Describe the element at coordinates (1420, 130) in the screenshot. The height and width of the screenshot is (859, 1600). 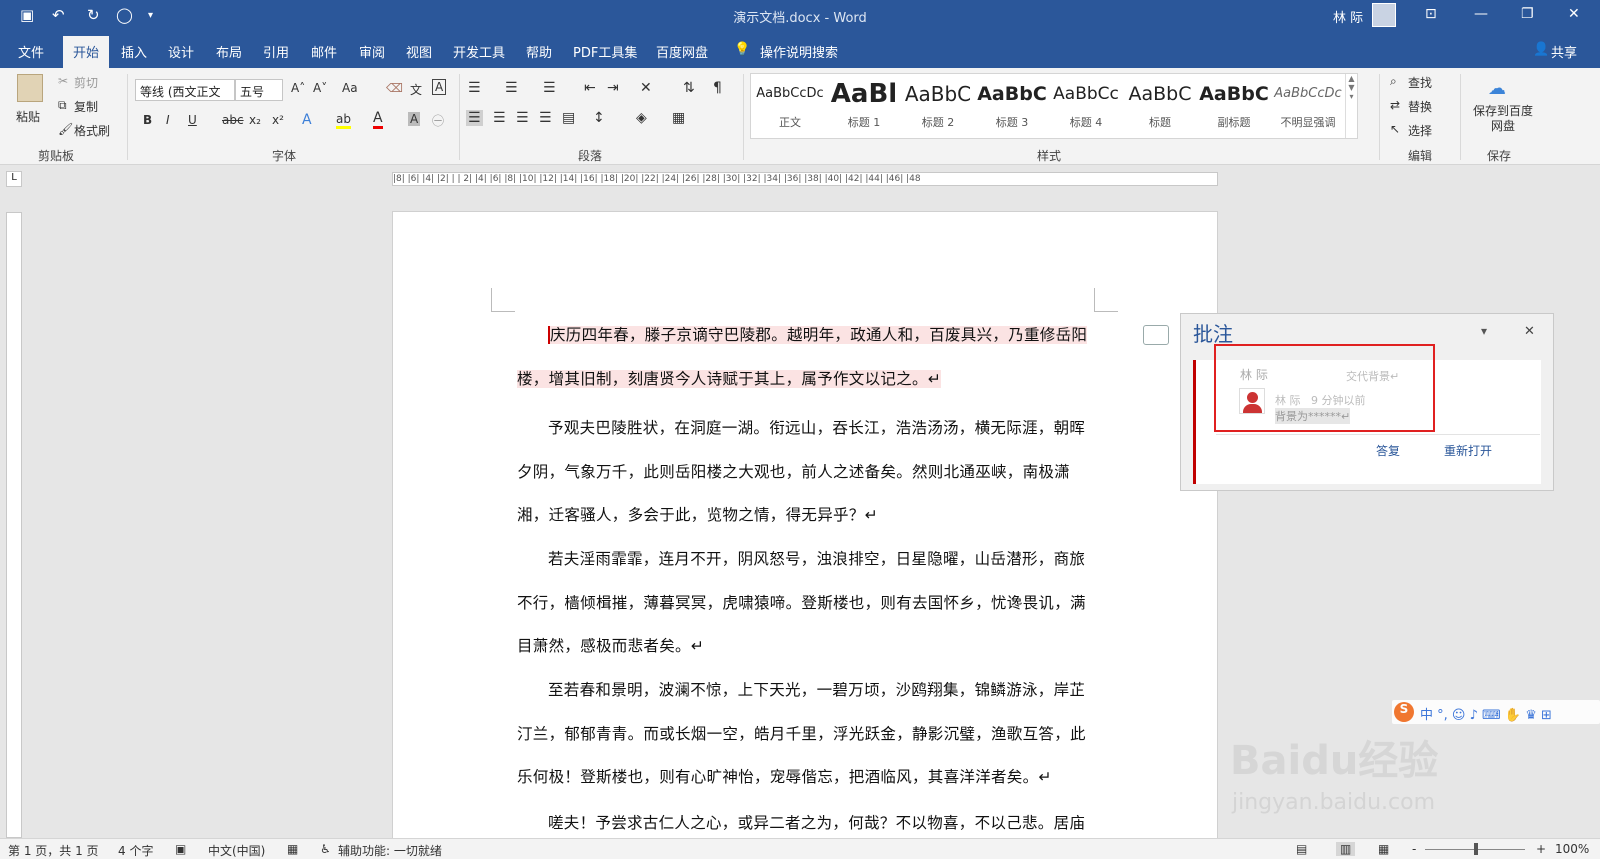
I see `select-button: 选择` at that location.